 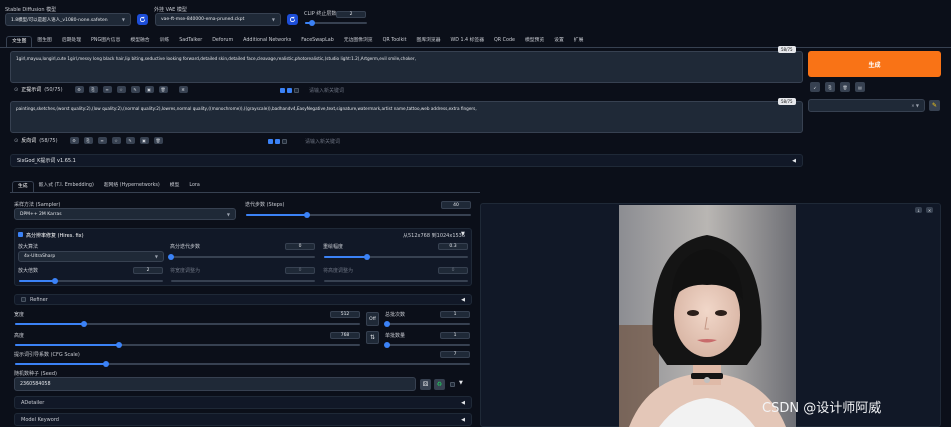 What do you see at coordinates (66, 186) in the screenshot?
I see `subtab-1: 嵌入式 (T.I. Embedding)` at bounding box center [66, 186].